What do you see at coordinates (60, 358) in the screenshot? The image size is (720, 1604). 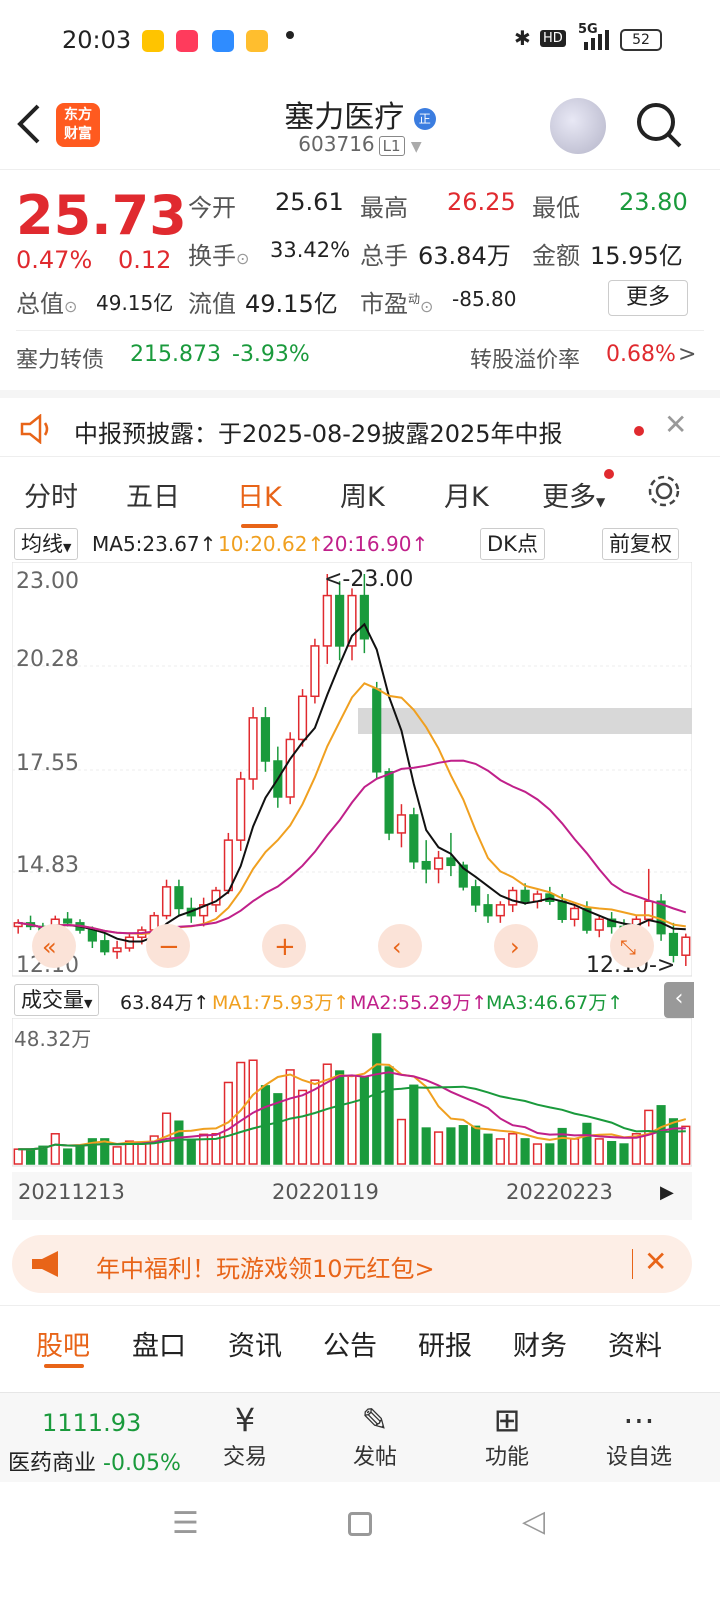 I see `convertible-name: 塞力转债` at bounding box center [60, 358].